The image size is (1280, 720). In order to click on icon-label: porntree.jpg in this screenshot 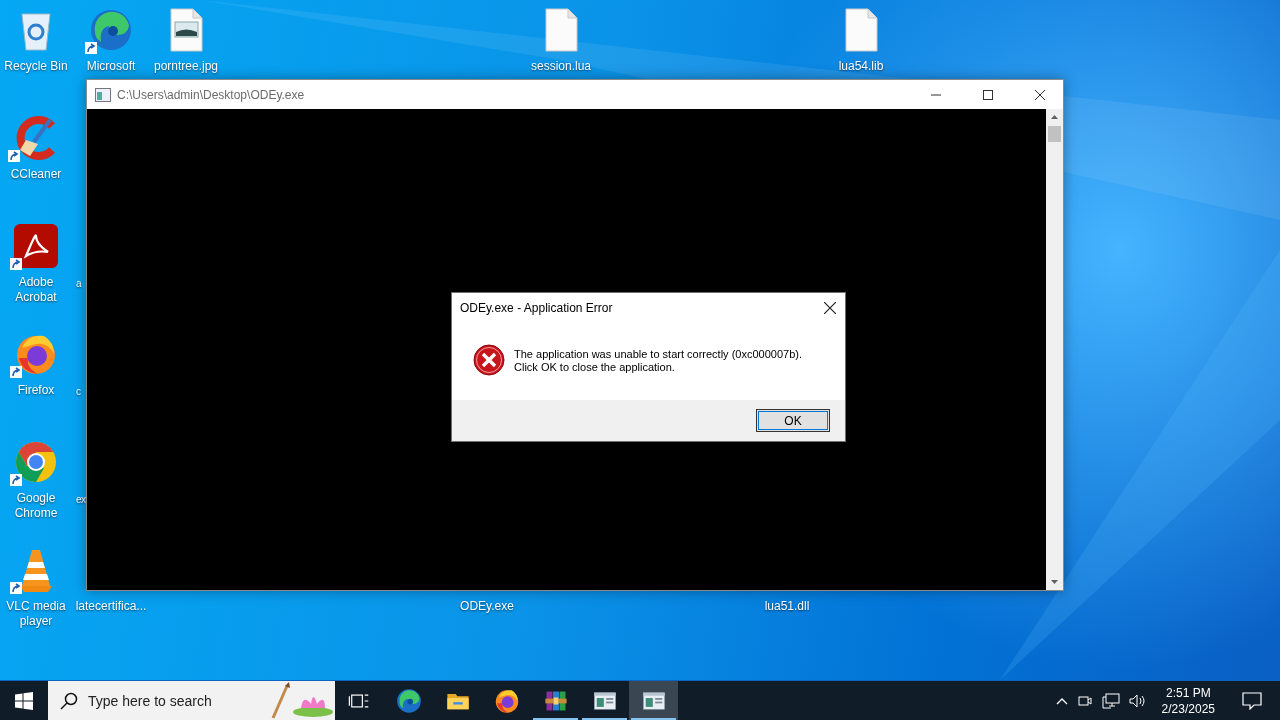, I will do `click(185, 66)`.